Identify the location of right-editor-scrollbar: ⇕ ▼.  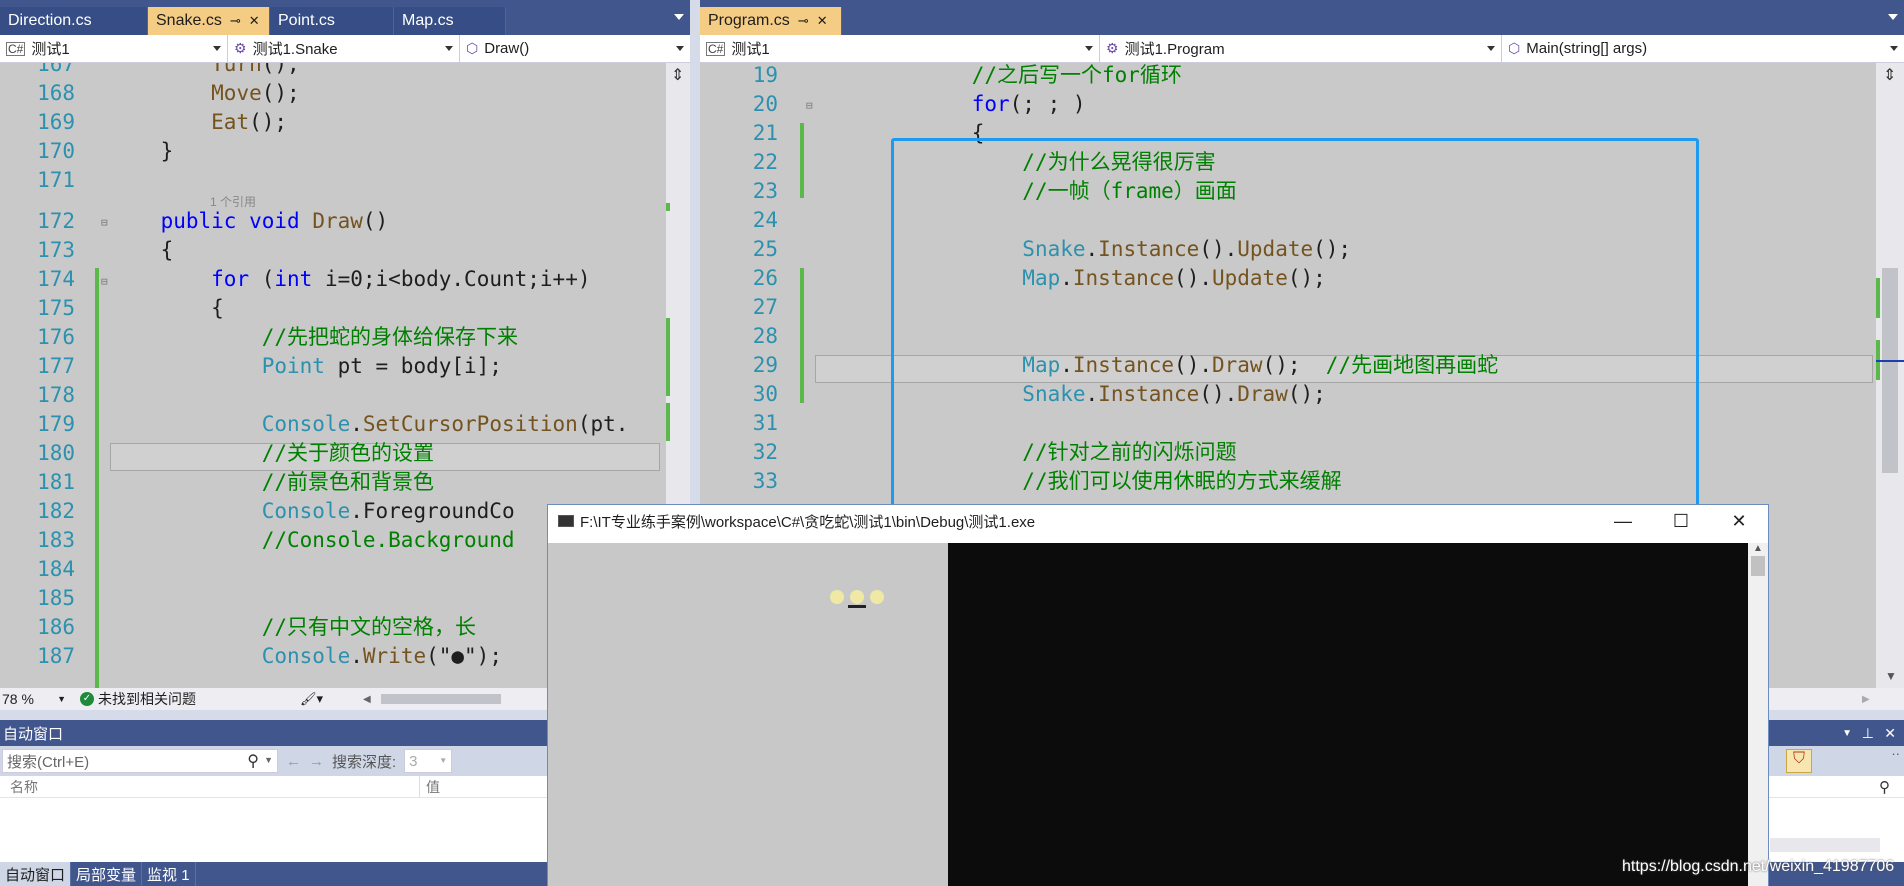
(1890, 375).